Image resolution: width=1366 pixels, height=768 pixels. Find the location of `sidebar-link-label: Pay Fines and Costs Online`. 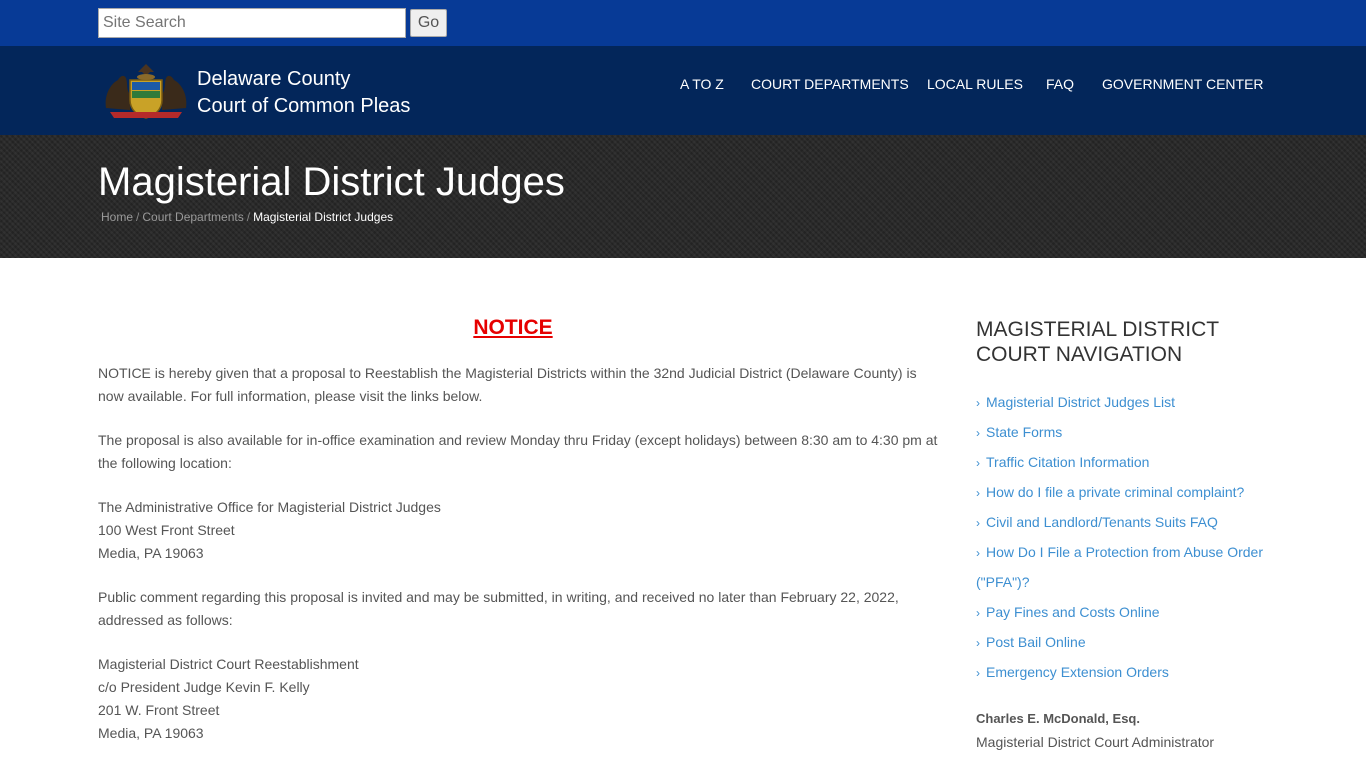

sidebar-link-label: Pay Fines and Costs Online is located at coordinates (1073, 612).